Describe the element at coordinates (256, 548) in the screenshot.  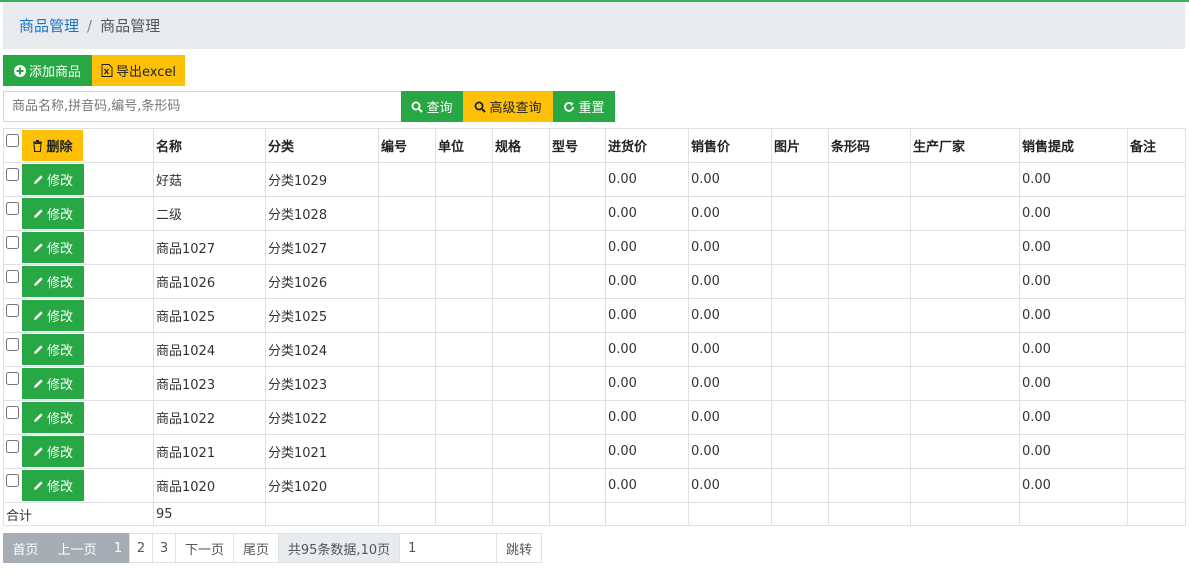
I see `last-page-button: 尾页` at that location.